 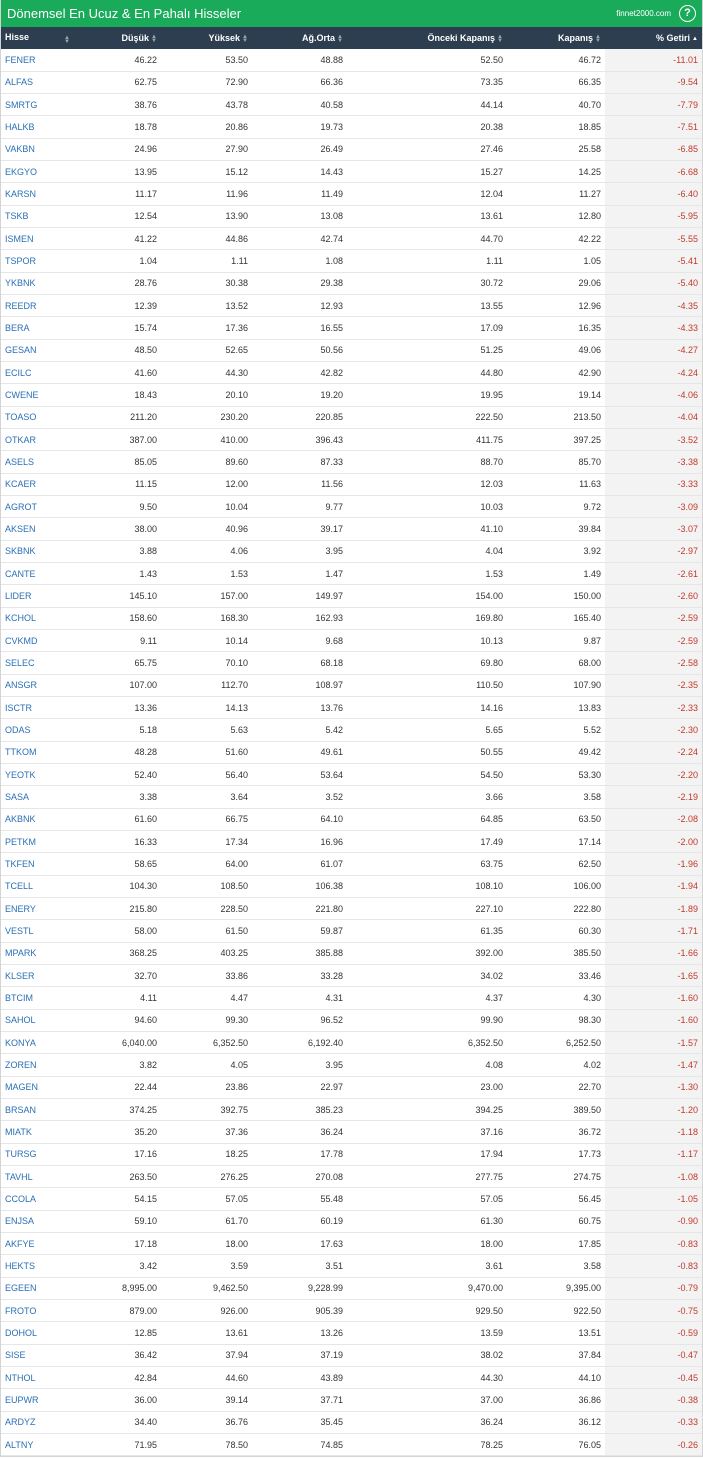 I want to click on cell-symbol: KONYA, so click(x=38, y=1042).